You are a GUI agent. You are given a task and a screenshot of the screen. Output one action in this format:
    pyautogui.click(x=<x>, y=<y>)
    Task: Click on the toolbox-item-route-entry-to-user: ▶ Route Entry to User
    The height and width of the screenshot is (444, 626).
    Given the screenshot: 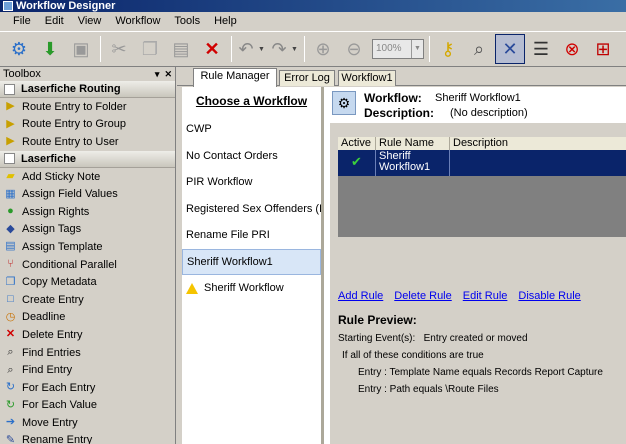 What is the action you would take?
    pyautogui.click(x=87, y=142)
    